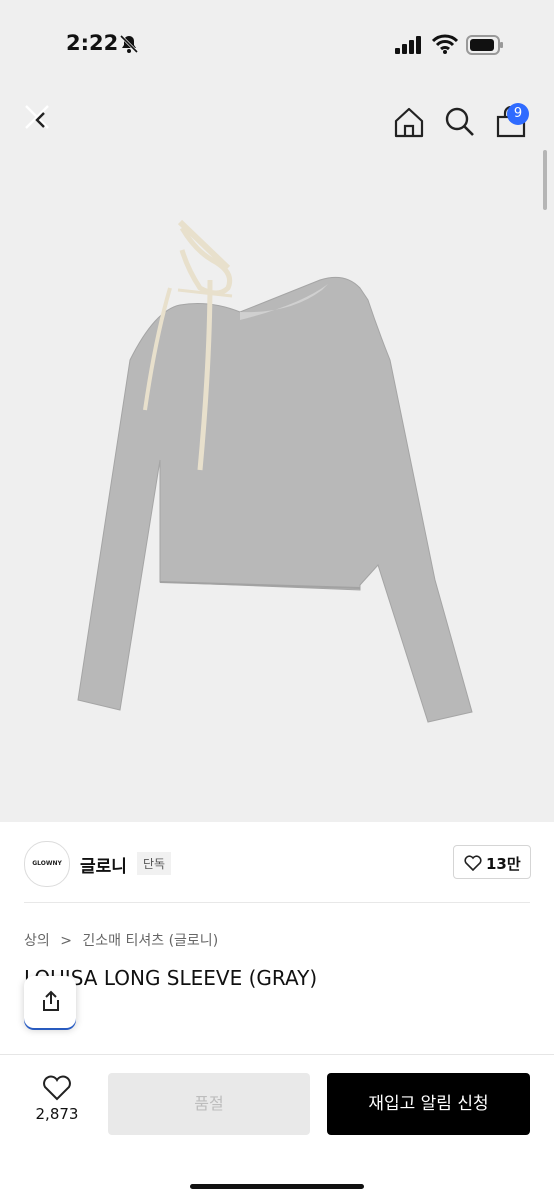 This screenshot has height=1201, width=554. I want to click on wish-button: 2,873, so click(57, 1099).